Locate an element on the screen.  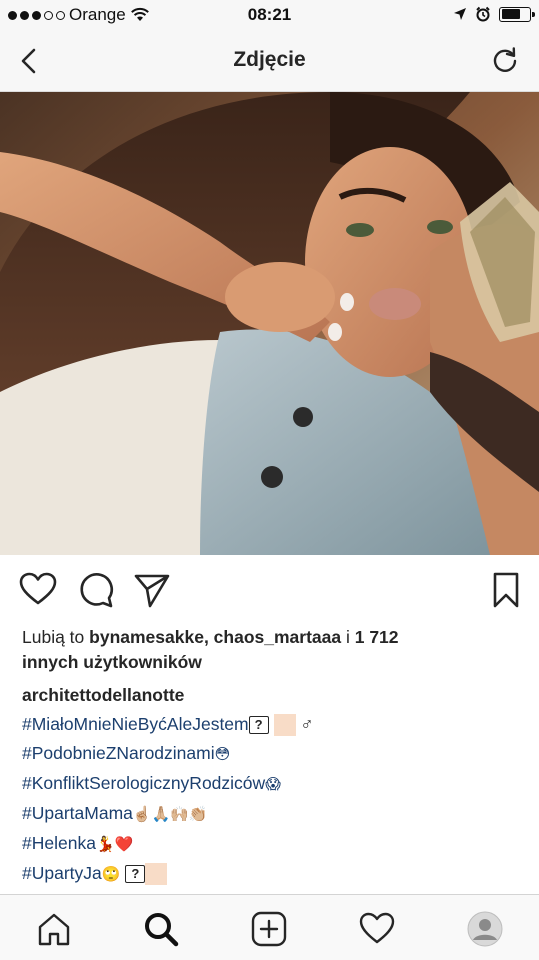
flushed-face-icon: 😳 is located at coordinates (222, 754).